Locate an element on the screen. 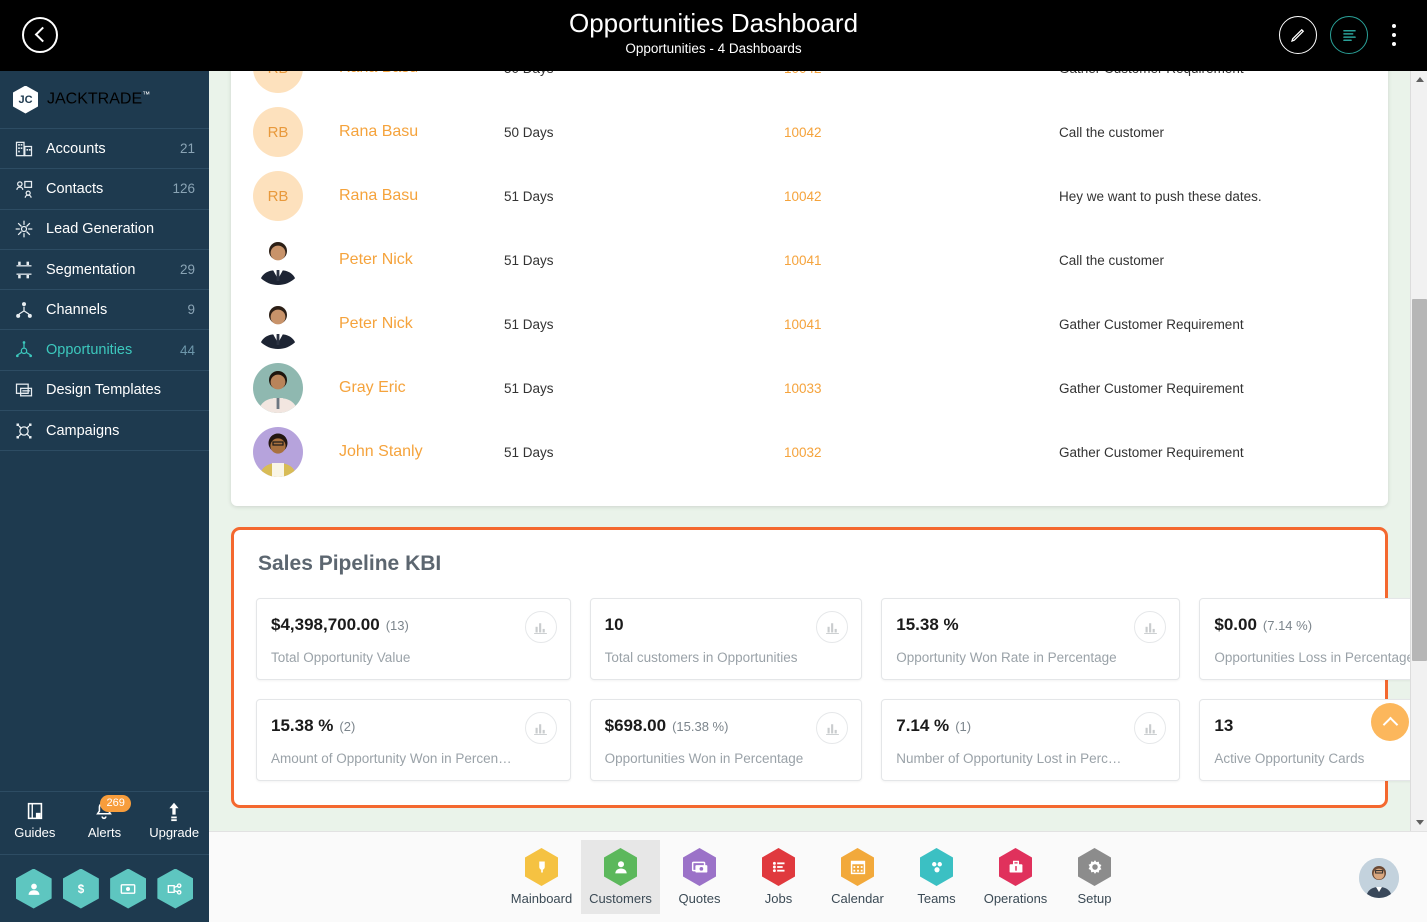 The image size is (1427, 922). gear-icon is located at coordinates (1094, 867).